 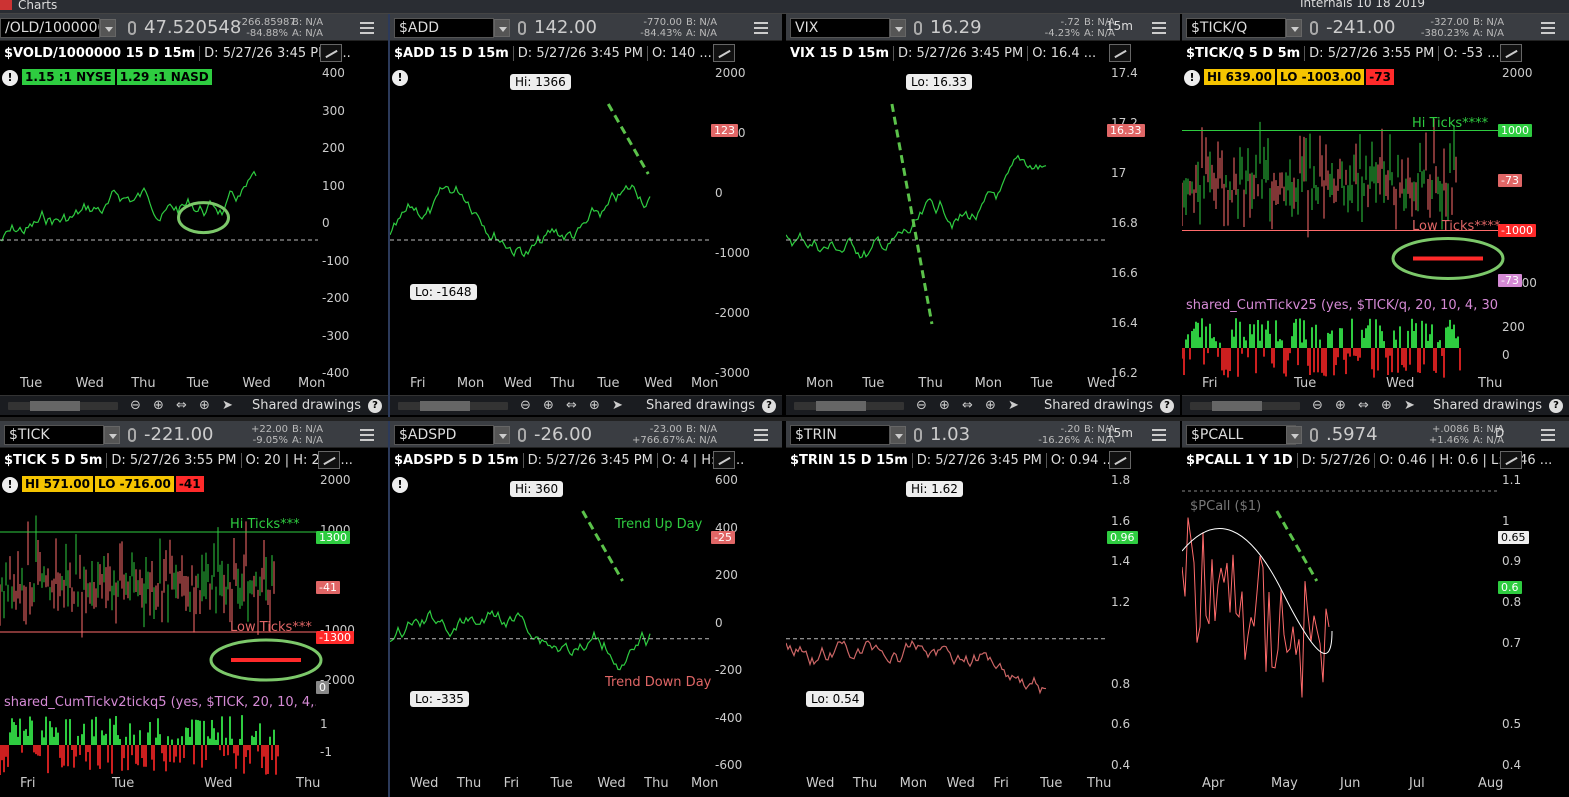 What do you see at coordinates (1070, 22) in the screenshot?
I see `net-change-value: -.72` at bounding box center [1070, 22].